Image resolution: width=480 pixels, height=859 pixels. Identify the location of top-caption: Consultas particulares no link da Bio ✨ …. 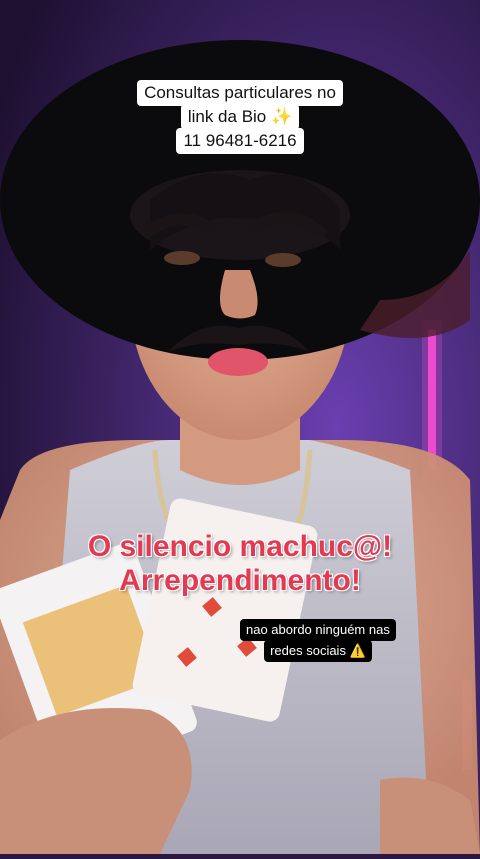
(240, 117).